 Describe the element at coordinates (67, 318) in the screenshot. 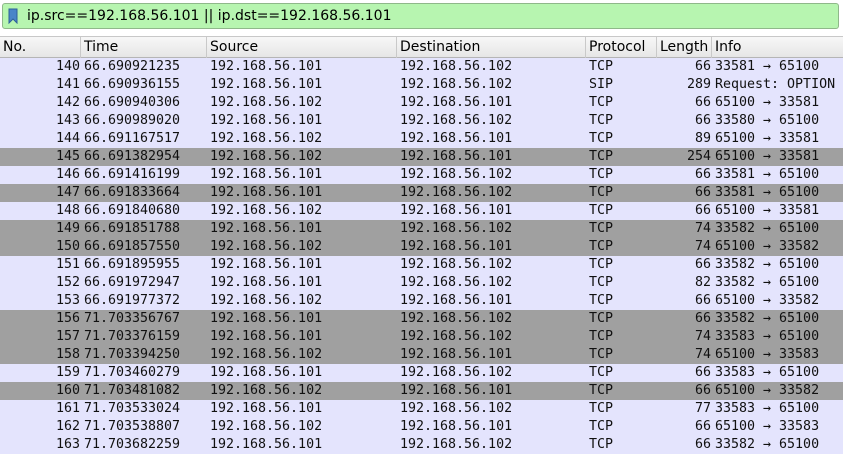

I see `packet-number: 156` at that location.